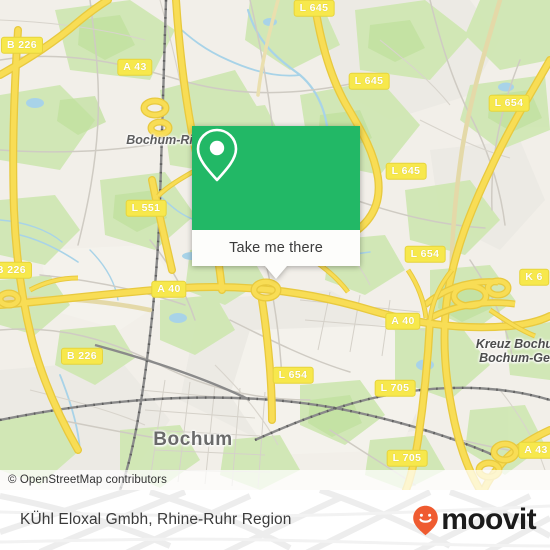  Describe the element at coordinates (512, 344) in the screenshot. I see `map-label-kreuz-bochum: Kreuz Bochum` at that location.